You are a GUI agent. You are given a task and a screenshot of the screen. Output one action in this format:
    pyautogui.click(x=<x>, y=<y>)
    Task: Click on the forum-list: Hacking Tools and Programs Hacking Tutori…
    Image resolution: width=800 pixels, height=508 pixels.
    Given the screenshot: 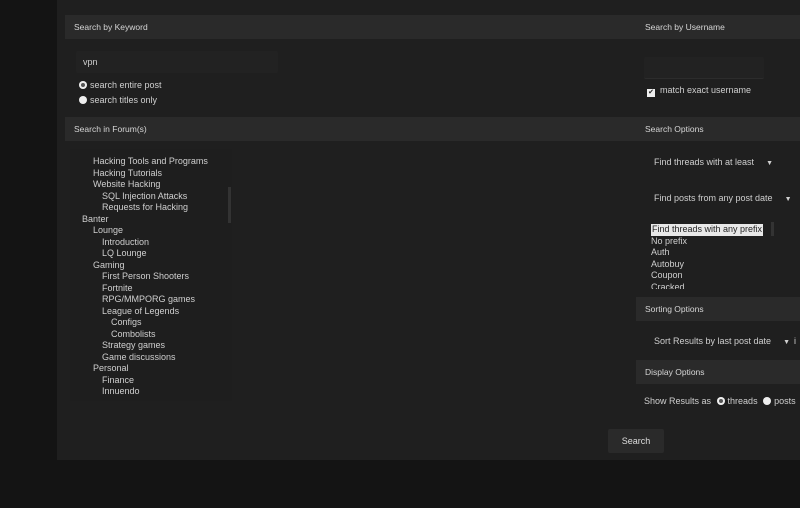 What is the action you would take?
    pyautogui.click(x=151, y=275)
    